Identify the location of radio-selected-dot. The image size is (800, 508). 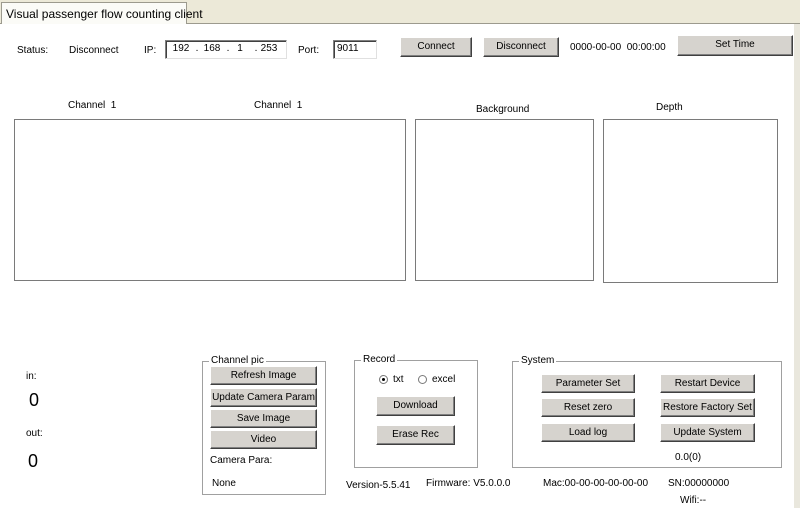
(383, 379).